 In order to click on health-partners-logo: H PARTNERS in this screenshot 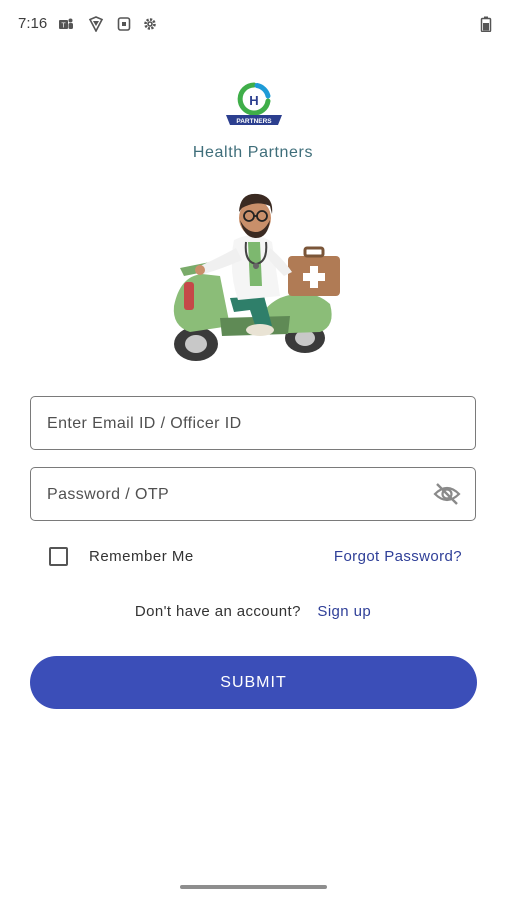, I will do `click(254, 103)`.